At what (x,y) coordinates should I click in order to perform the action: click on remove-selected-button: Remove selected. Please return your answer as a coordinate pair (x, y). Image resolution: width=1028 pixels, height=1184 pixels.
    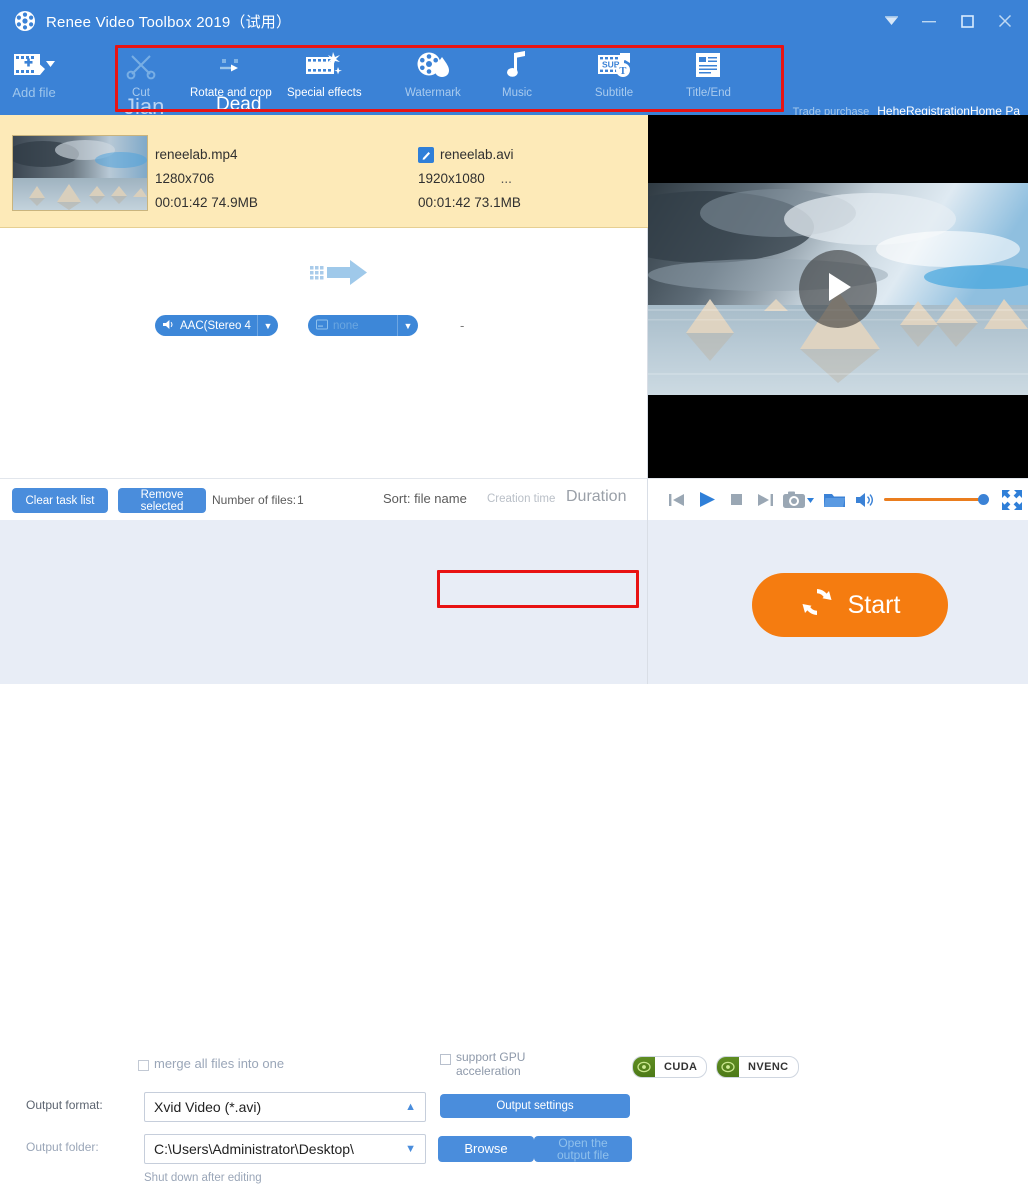
    Looking at the image, I should click on (162, 500).